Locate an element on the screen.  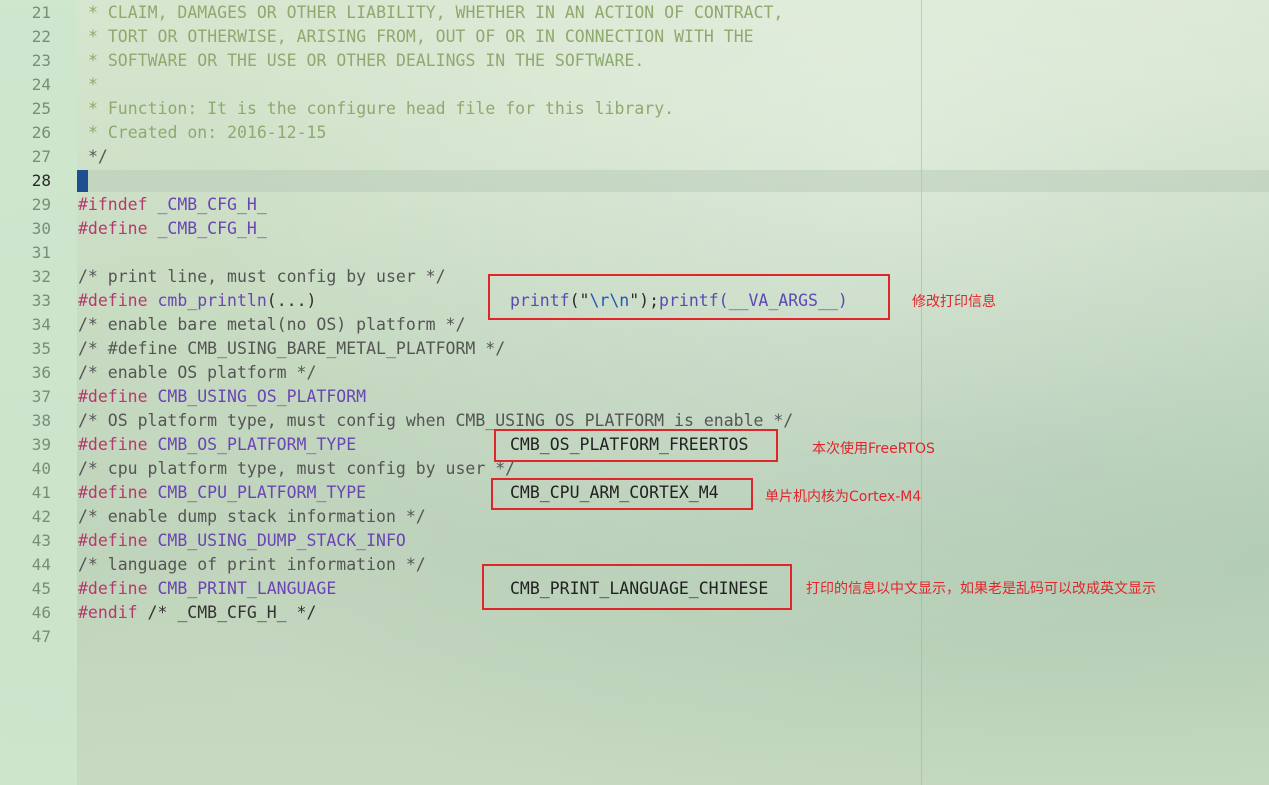
macro-name: CMB_USING_DUMP_STACK_INFO is located at coordinates (276, 540).